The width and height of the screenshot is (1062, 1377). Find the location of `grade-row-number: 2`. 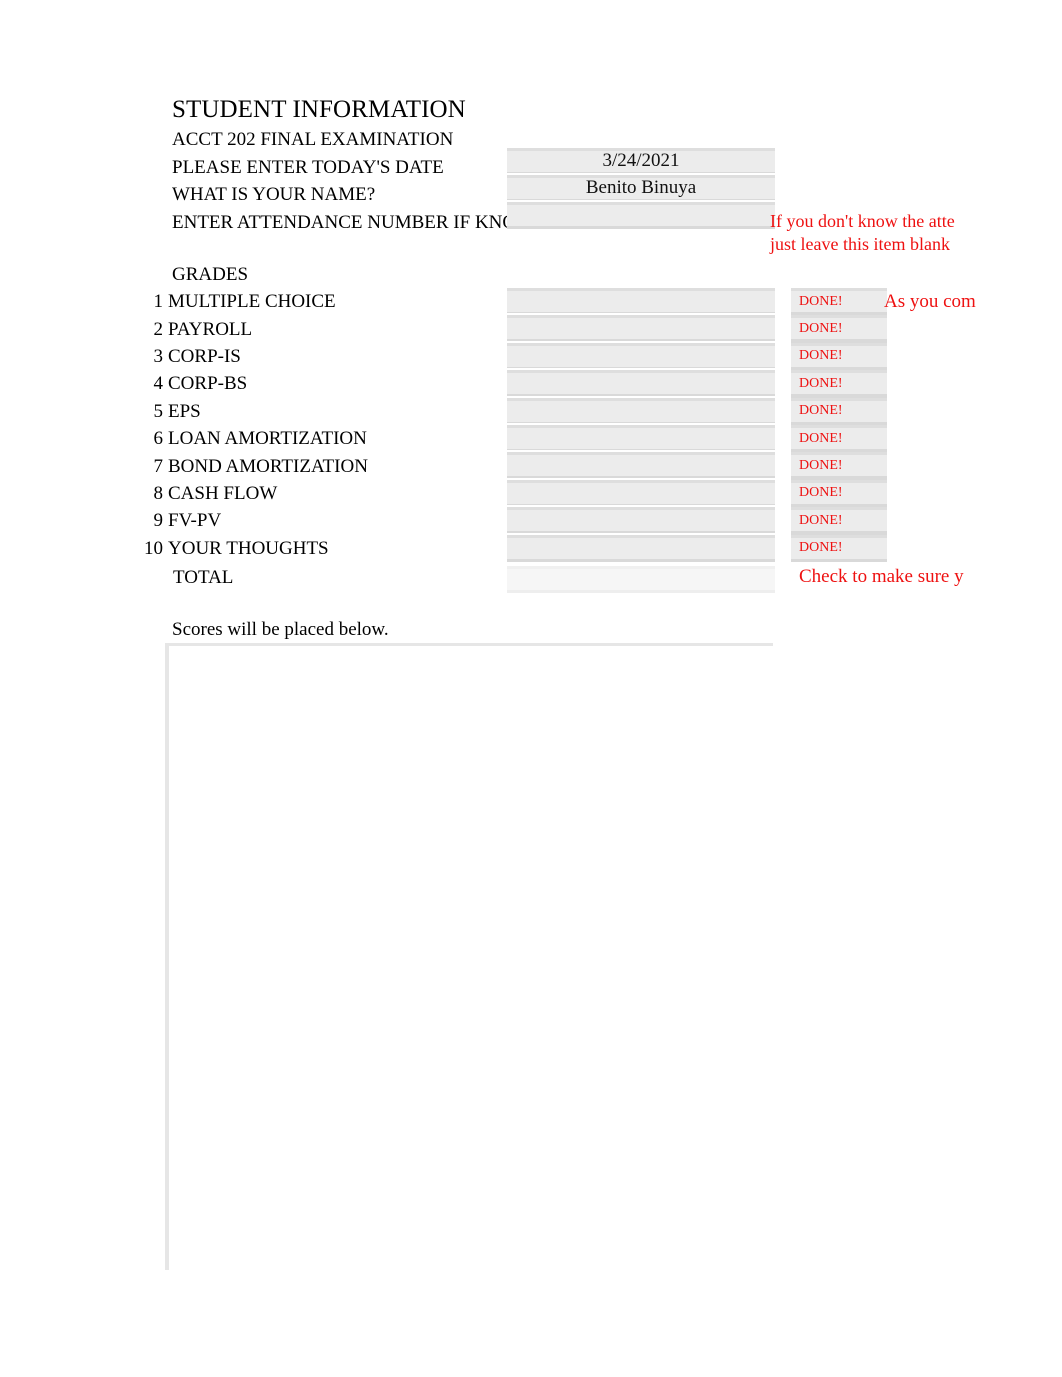

grade-row-number: 2 is located at coordinates (158, 329).